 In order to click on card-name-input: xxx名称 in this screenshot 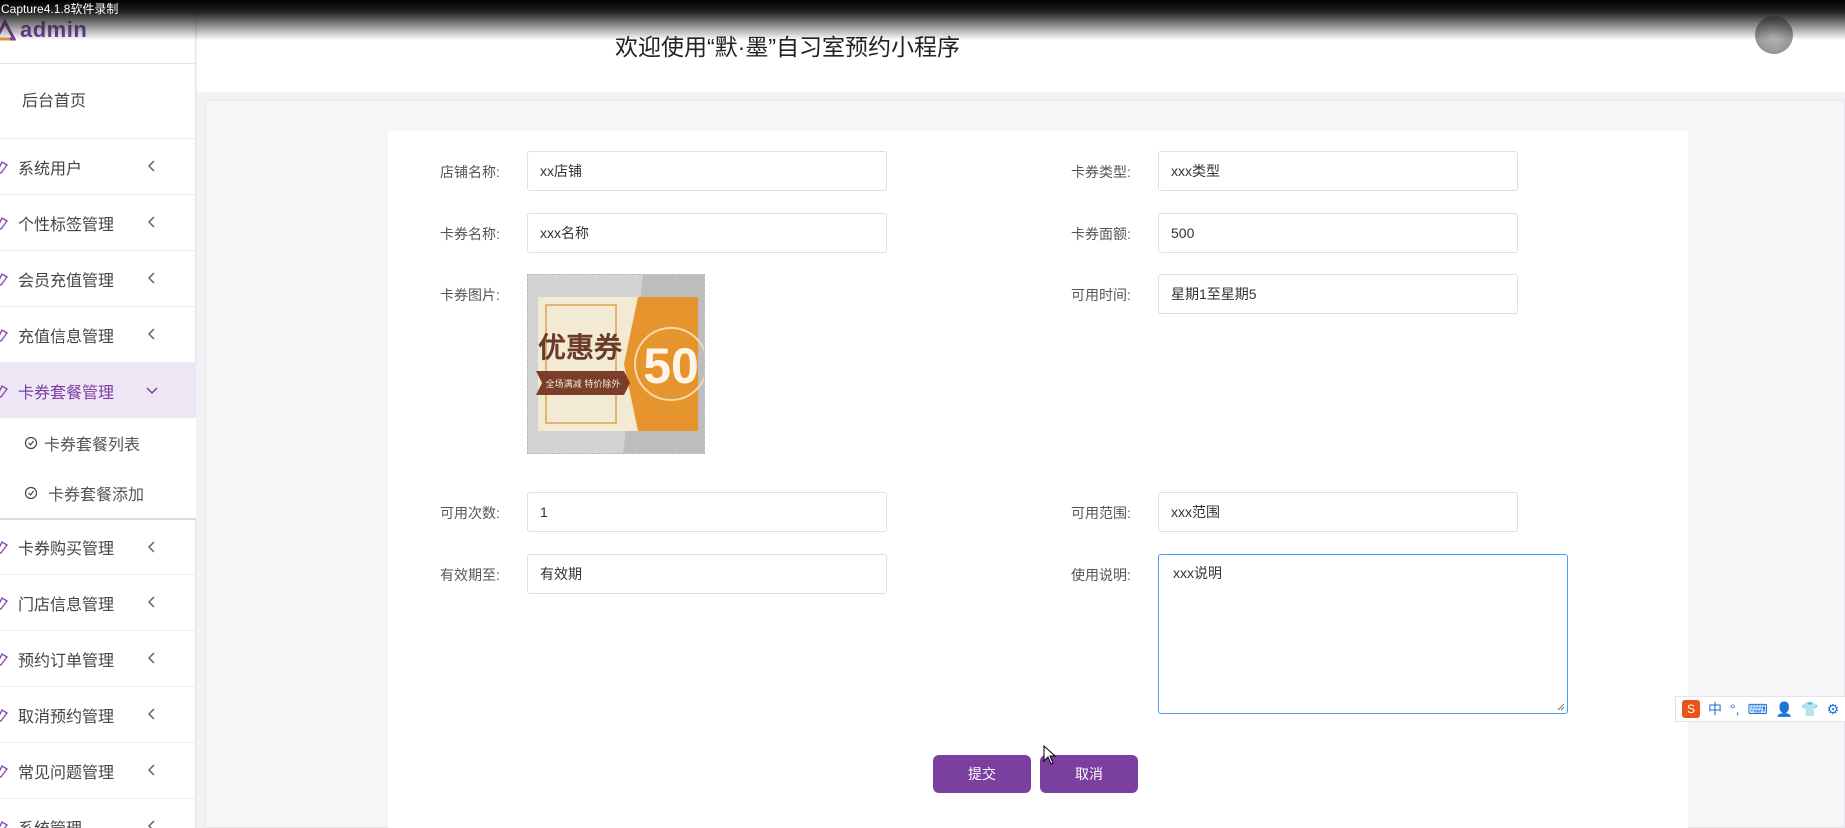, I will do `click(707, 233)`.